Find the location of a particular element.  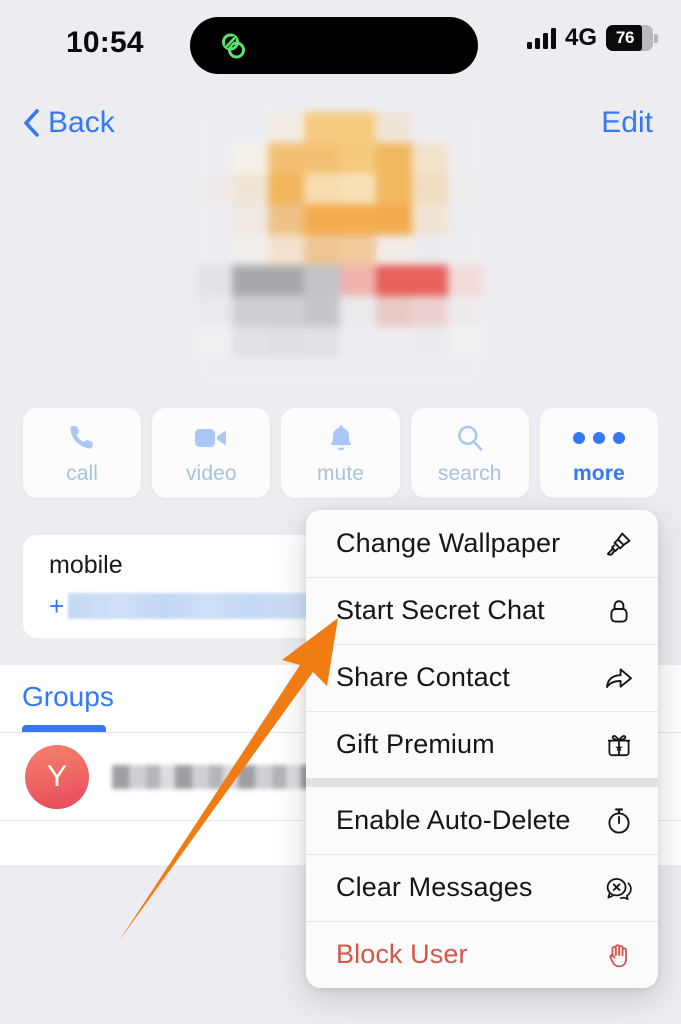

navigation-bar: Back Edit is located at coordinates (340, 123).